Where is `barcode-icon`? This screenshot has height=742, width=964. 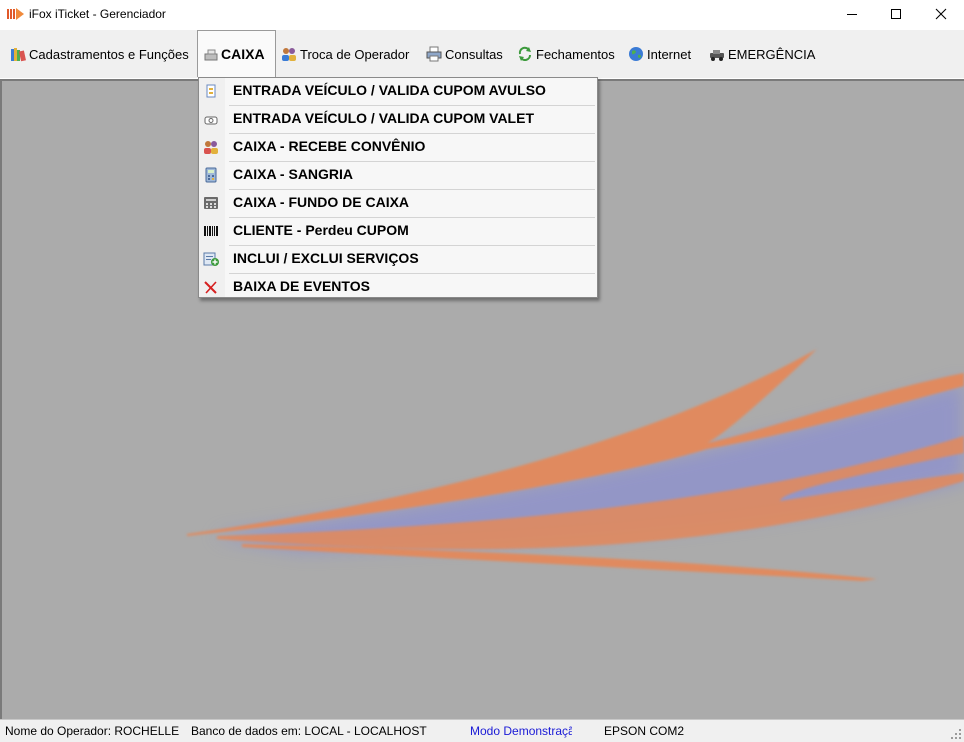
barcode-icon is located at coordinates (211, 231).